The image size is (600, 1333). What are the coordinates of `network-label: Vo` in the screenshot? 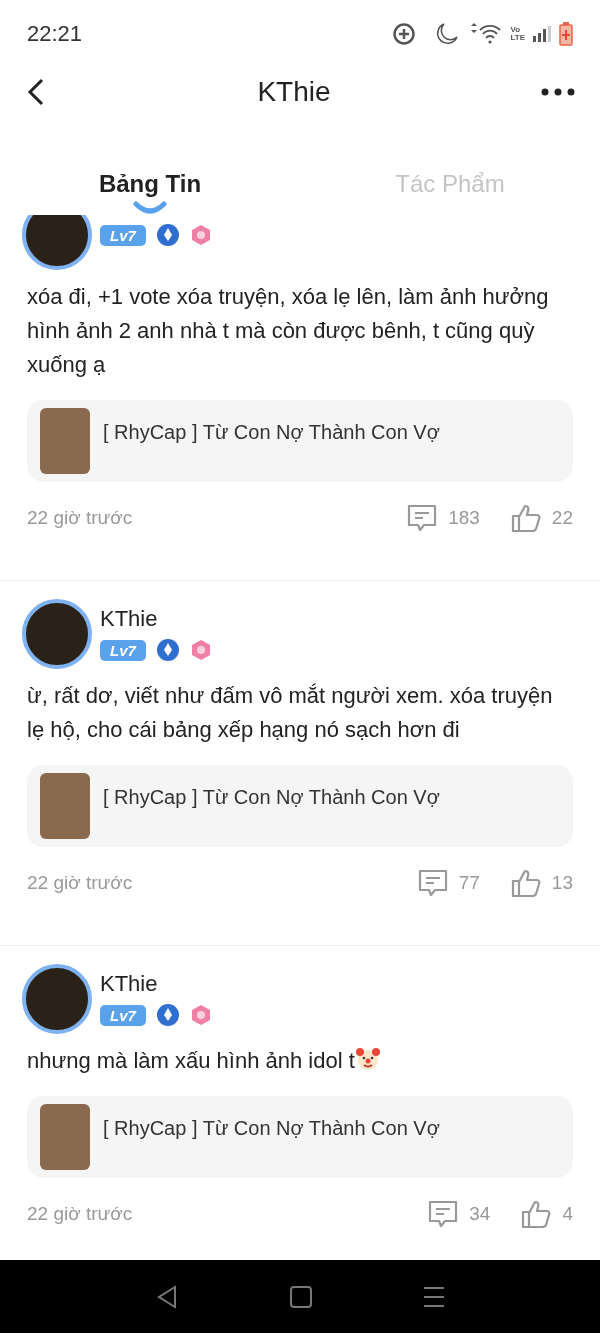 It's located at (516, 30).